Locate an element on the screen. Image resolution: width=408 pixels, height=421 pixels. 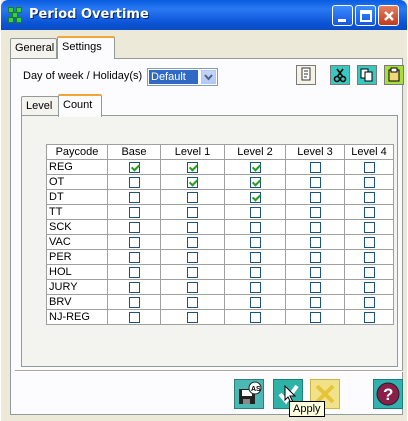
svg-text: AS is located at coordinates (256, 389).